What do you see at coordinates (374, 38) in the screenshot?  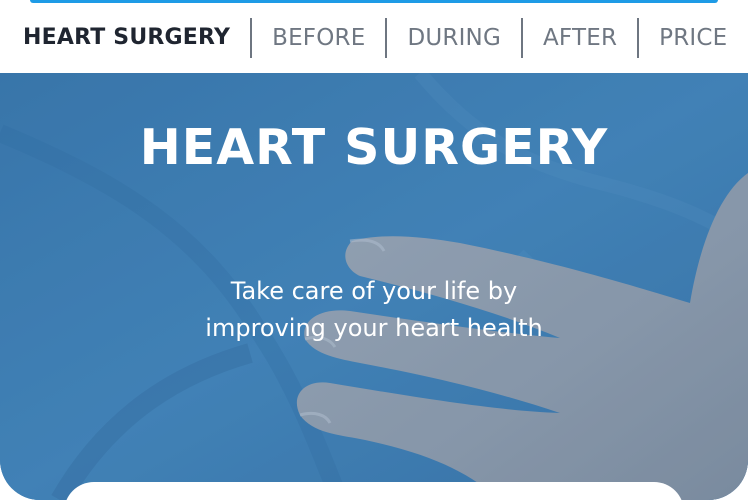 I see `section-tab-bar: HEART SURGERY BEFORE DURING AFTER PRICE` at bounding box center [374, 38].